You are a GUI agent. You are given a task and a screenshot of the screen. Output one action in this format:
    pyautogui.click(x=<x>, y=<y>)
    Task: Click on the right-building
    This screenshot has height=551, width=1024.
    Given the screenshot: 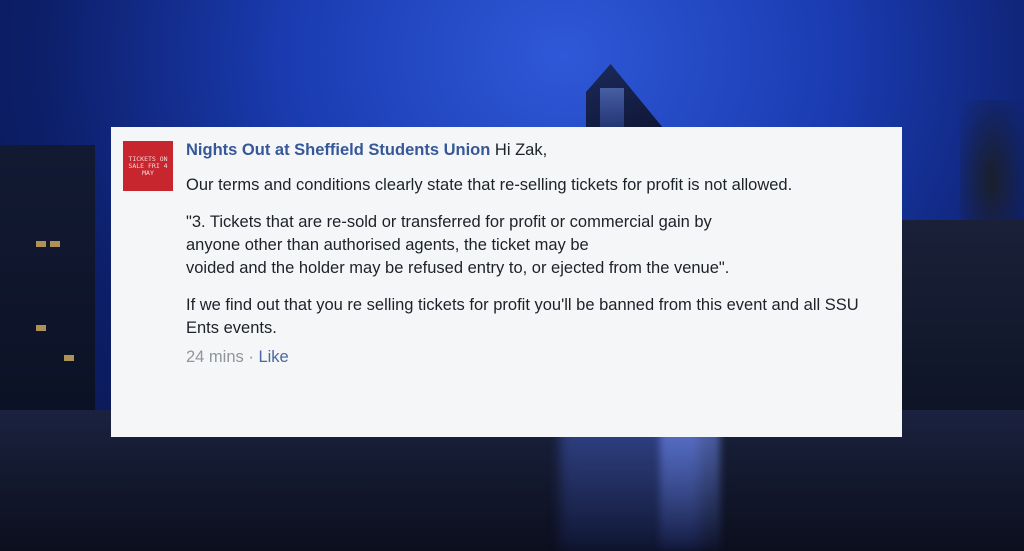 What is the action you would take?
    pyautogui.click(x=962, y=320)
    